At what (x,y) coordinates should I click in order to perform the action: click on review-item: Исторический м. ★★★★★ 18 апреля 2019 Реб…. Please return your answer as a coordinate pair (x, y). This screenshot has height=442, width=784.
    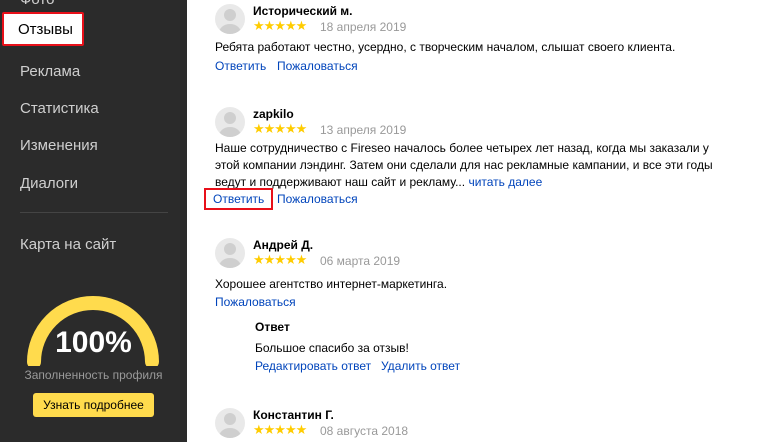
    Looking at the image, I should click on (495, 41).